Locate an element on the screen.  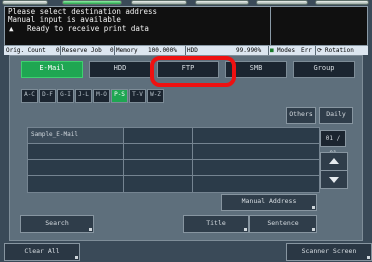
tab-email: E-Mail is located at coordinates (52, 69).